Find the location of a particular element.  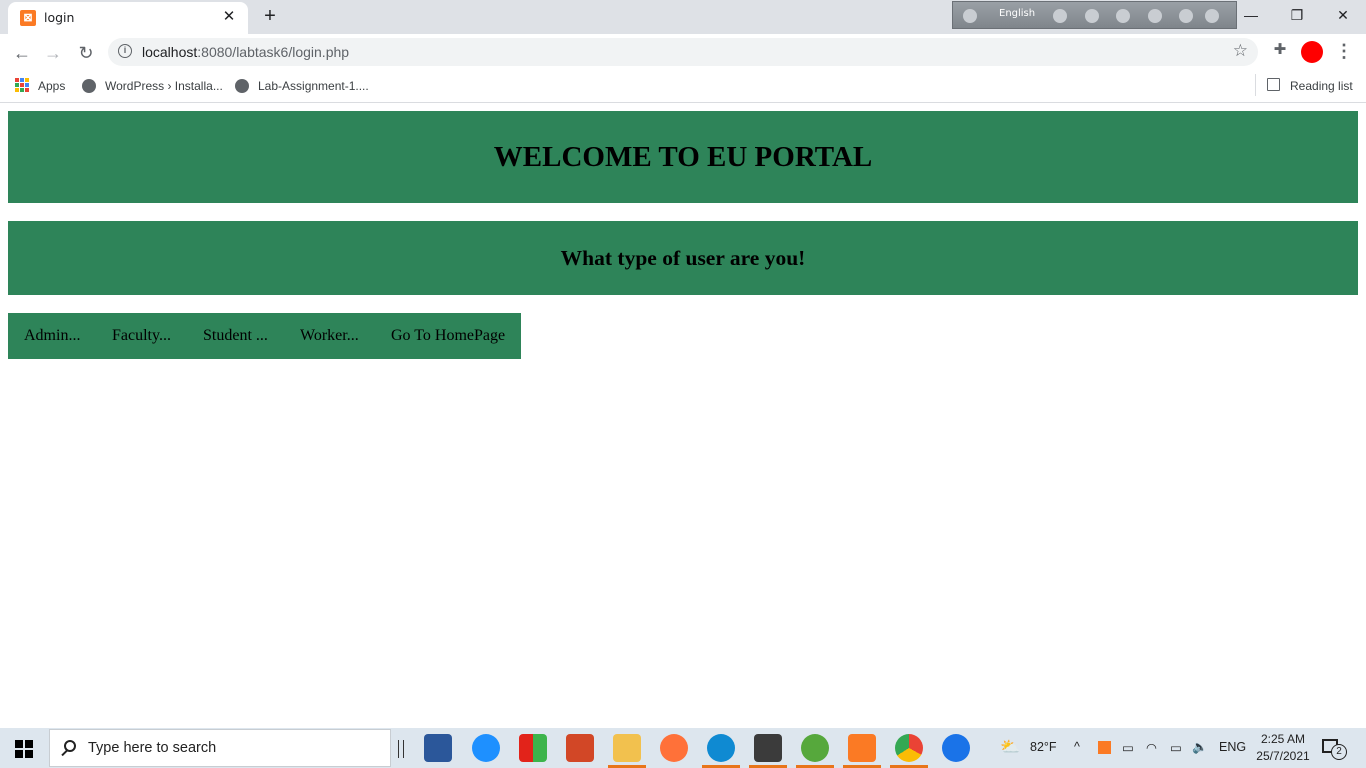

new-tab-button: + is located at coordinates (270, 17).